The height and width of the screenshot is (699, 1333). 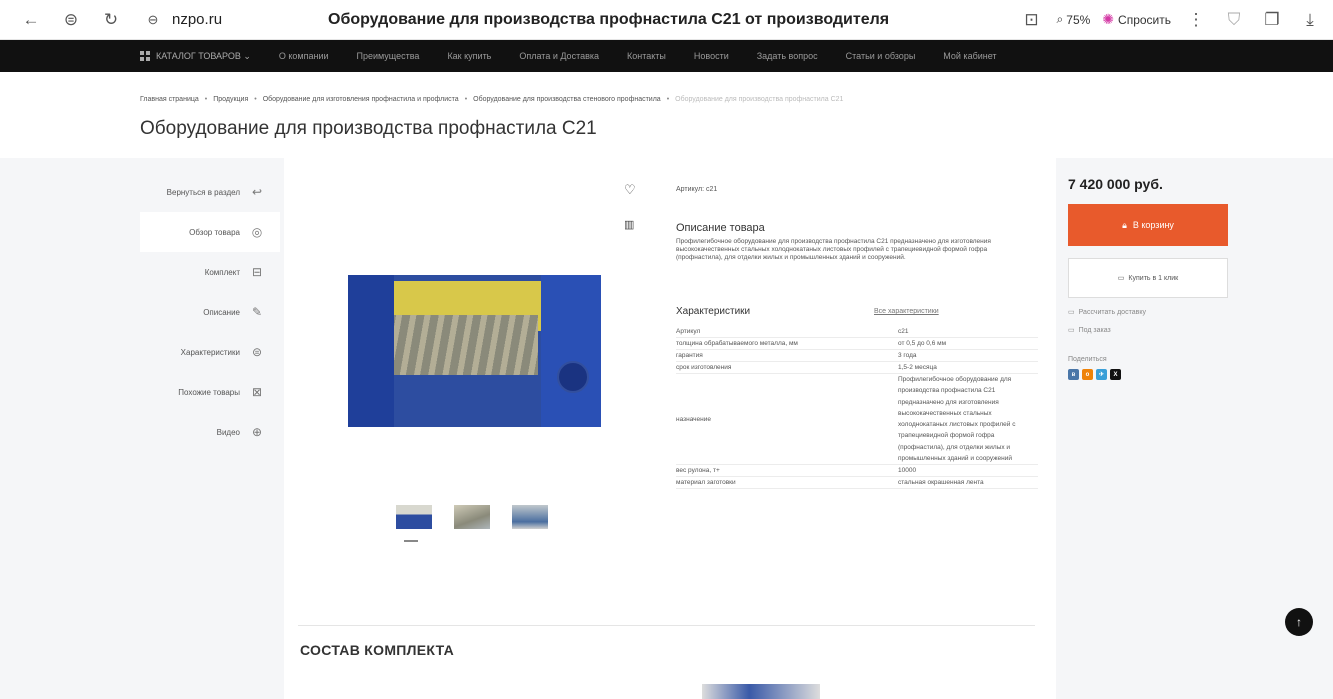 What do you see at coordinates (1087, 359) in the screenshot?
I see `share-label: Поделиться` at bounding box center [1087, 359].